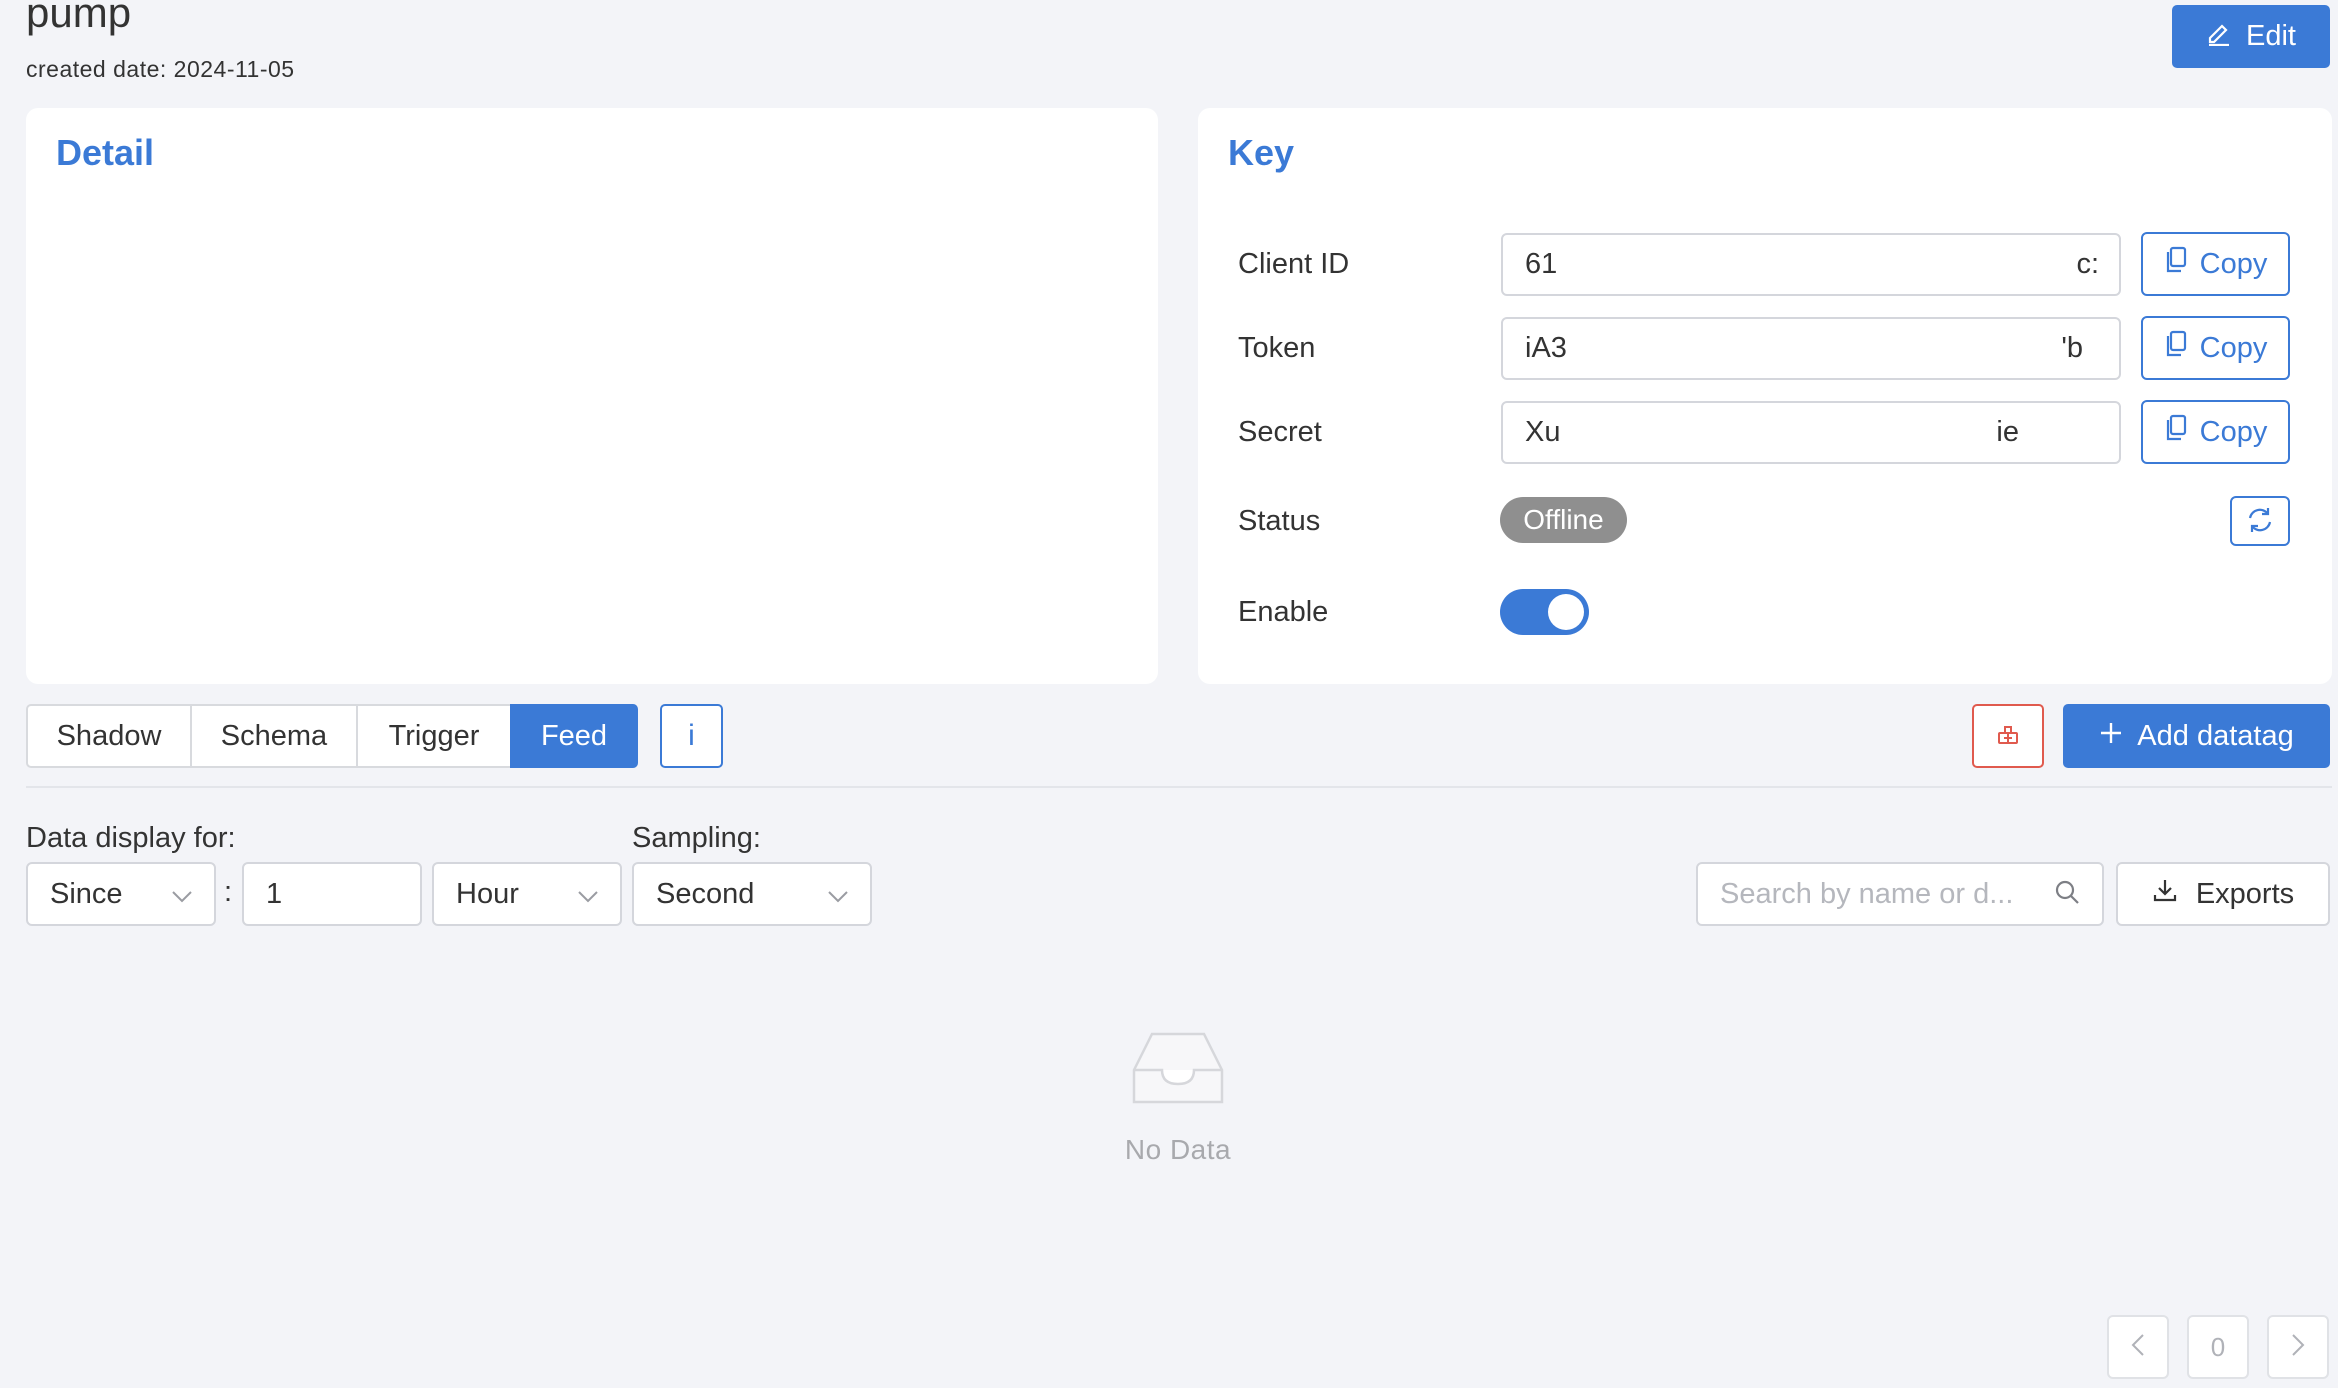 The image size is (2338, 1388). I want to click on edit-label: Edit, so click(2271, 36).